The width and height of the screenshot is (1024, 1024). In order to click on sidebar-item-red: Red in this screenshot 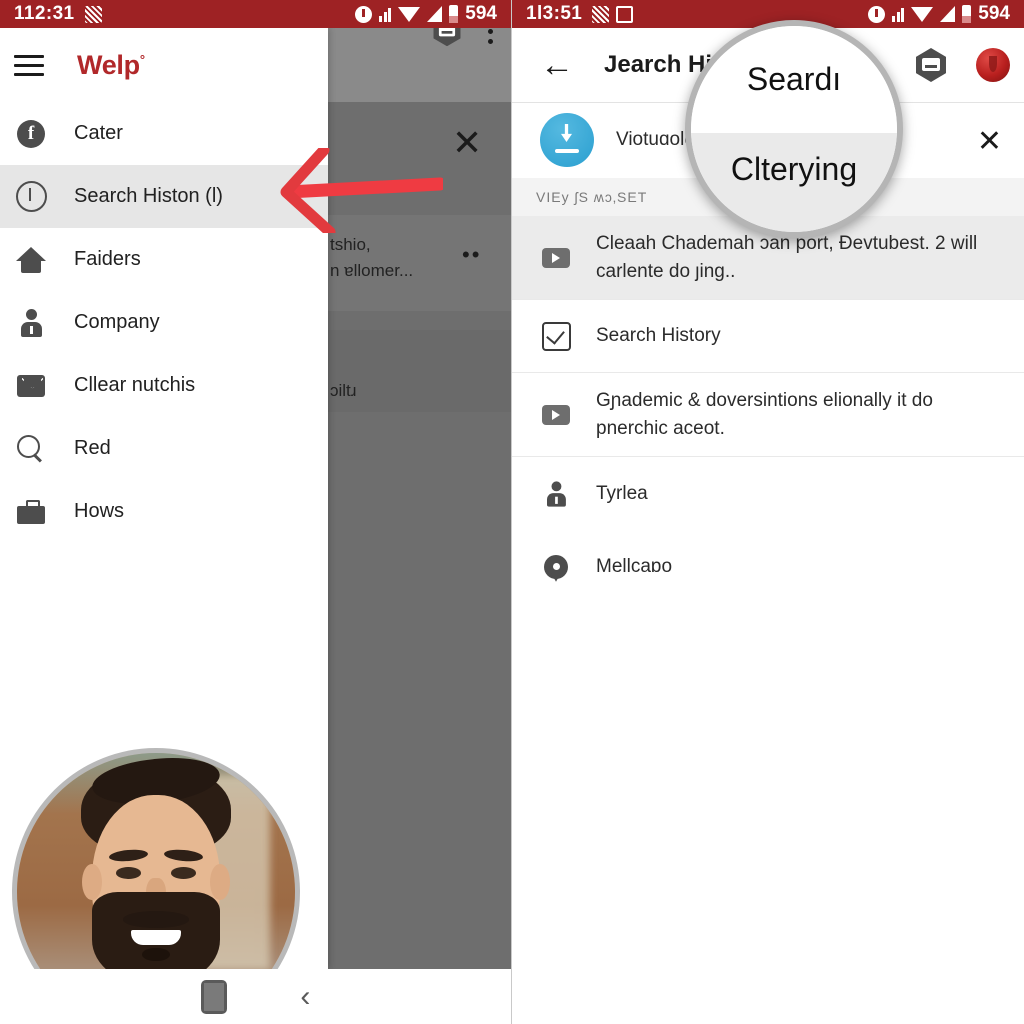, I will do `click(164, 448)`.